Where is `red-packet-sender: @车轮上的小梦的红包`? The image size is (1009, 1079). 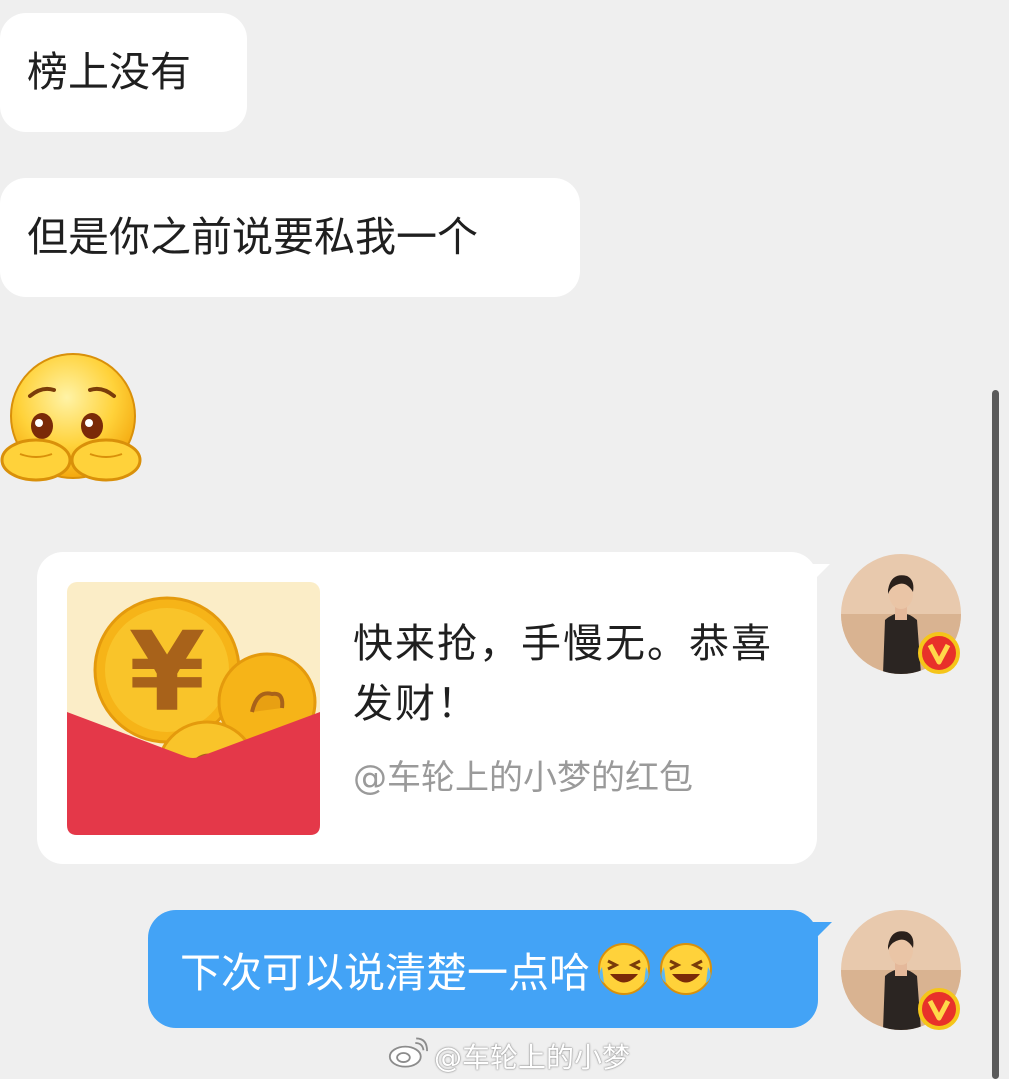 red-packet-sender: @车轮上的小梦的红包 is located at coordinates (523, 778).